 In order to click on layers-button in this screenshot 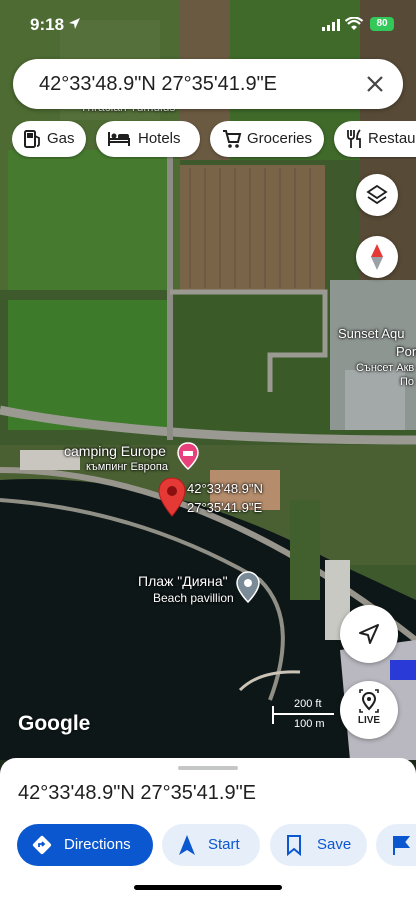, I will do `click(377, 195)`.